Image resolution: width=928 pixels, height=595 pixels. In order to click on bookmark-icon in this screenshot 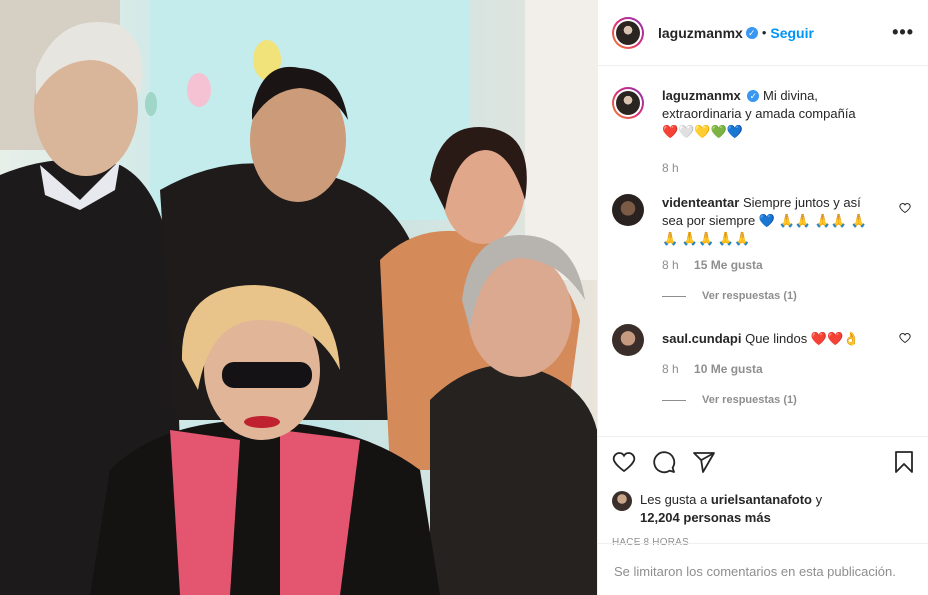, I will do `click(904, 462)`.